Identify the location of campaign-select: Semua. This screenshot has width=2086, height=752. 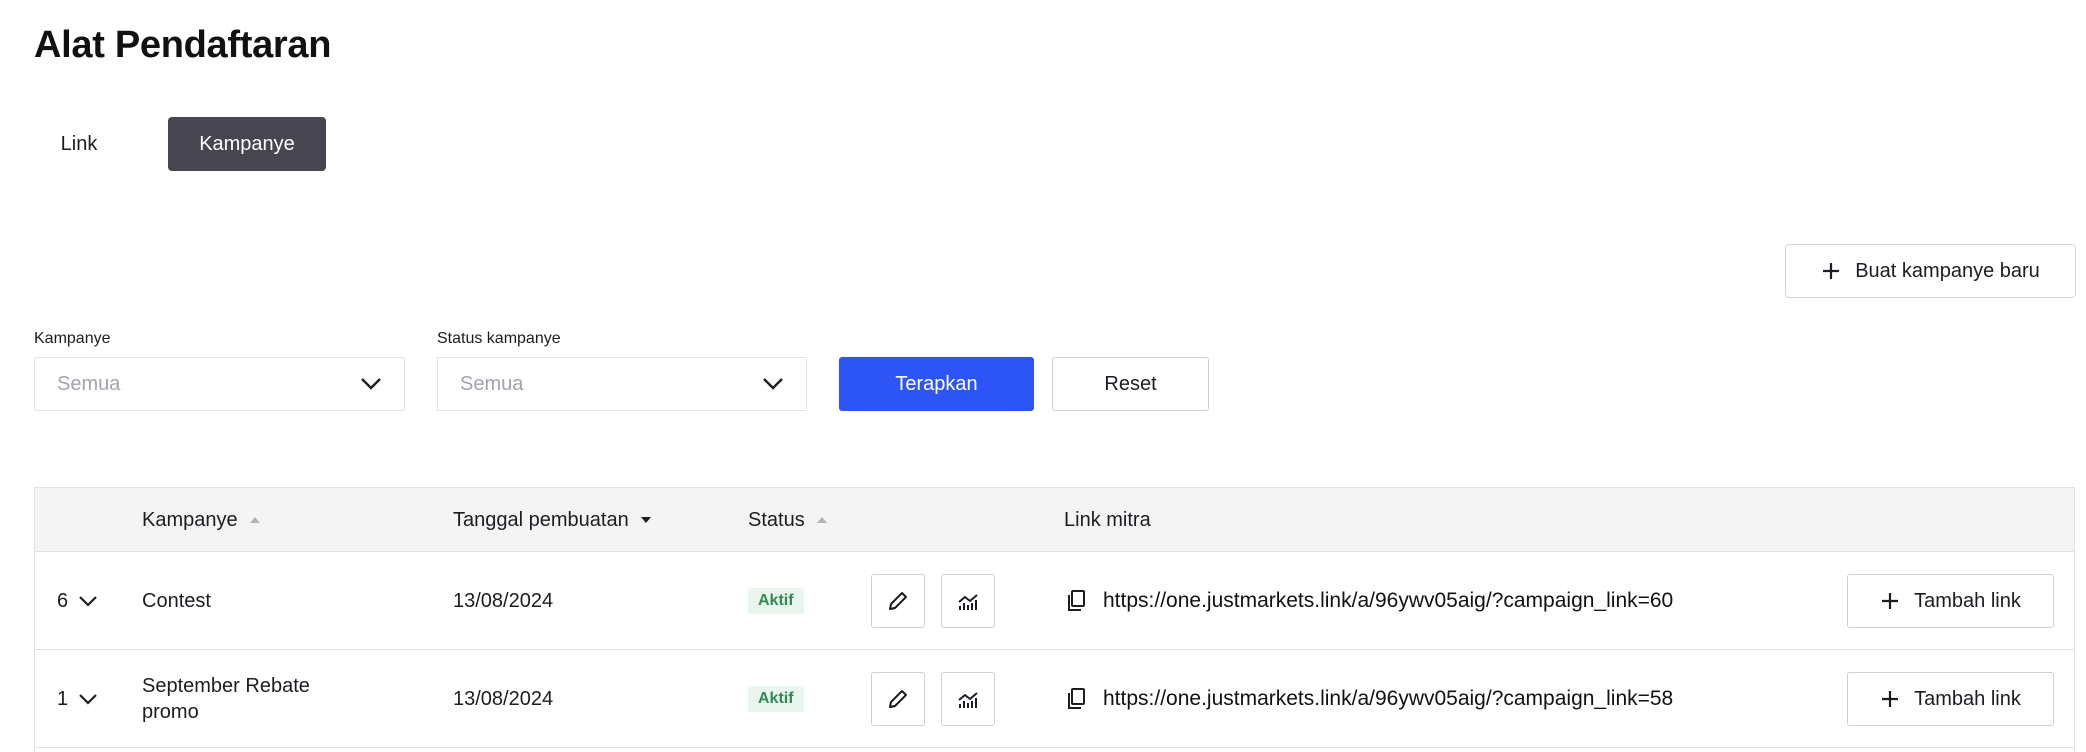
(219, 384).